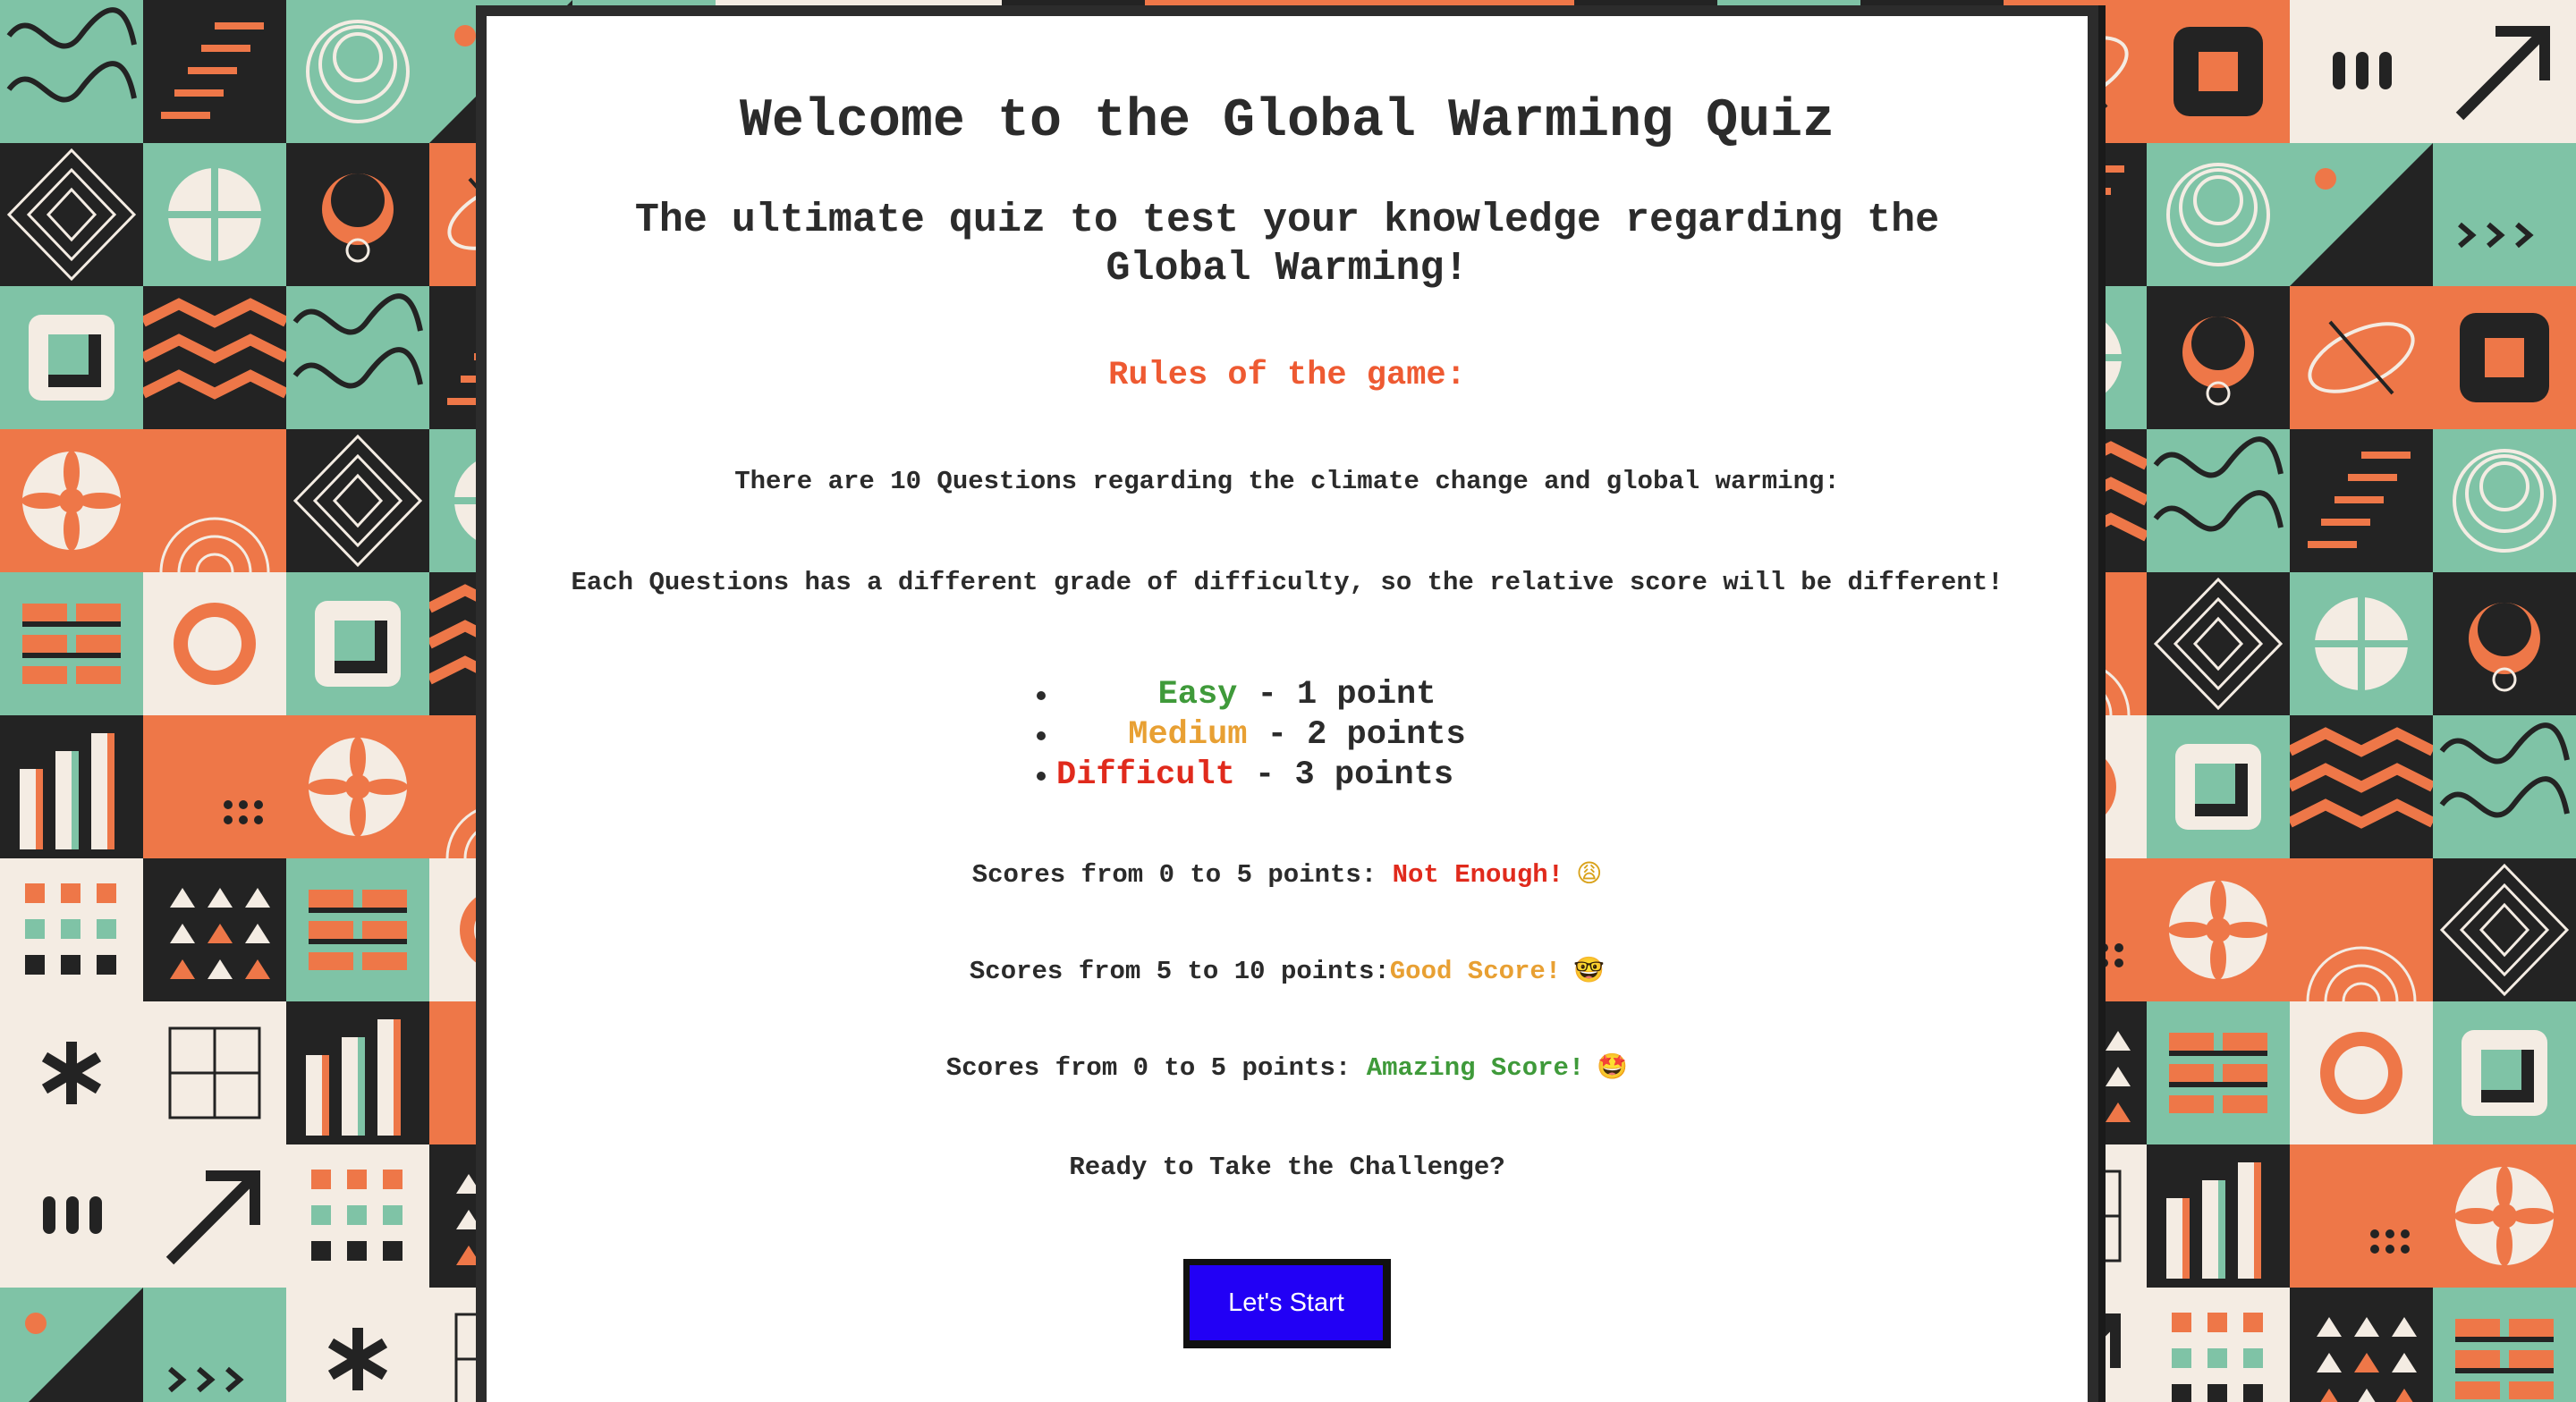 The image size is (2576, 1402). Describe the element at coordinates (1179, 971) in the screenshot. I see `score-range-label: Scores from 5 to 10 points:` at that location.